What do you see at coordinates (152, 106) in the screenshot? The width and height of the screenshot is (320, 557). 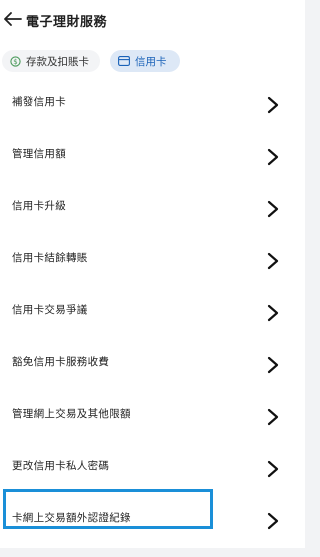 I see `list-item-replace-card: 補發信用卡` at bounding box center [152, 106].